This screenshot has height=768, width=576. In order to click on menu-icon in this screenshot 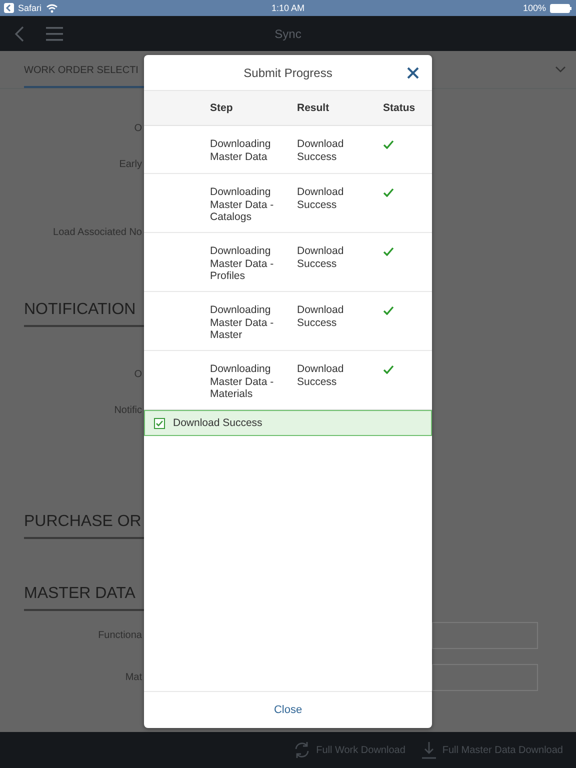, I will do `click(54, 33)`.